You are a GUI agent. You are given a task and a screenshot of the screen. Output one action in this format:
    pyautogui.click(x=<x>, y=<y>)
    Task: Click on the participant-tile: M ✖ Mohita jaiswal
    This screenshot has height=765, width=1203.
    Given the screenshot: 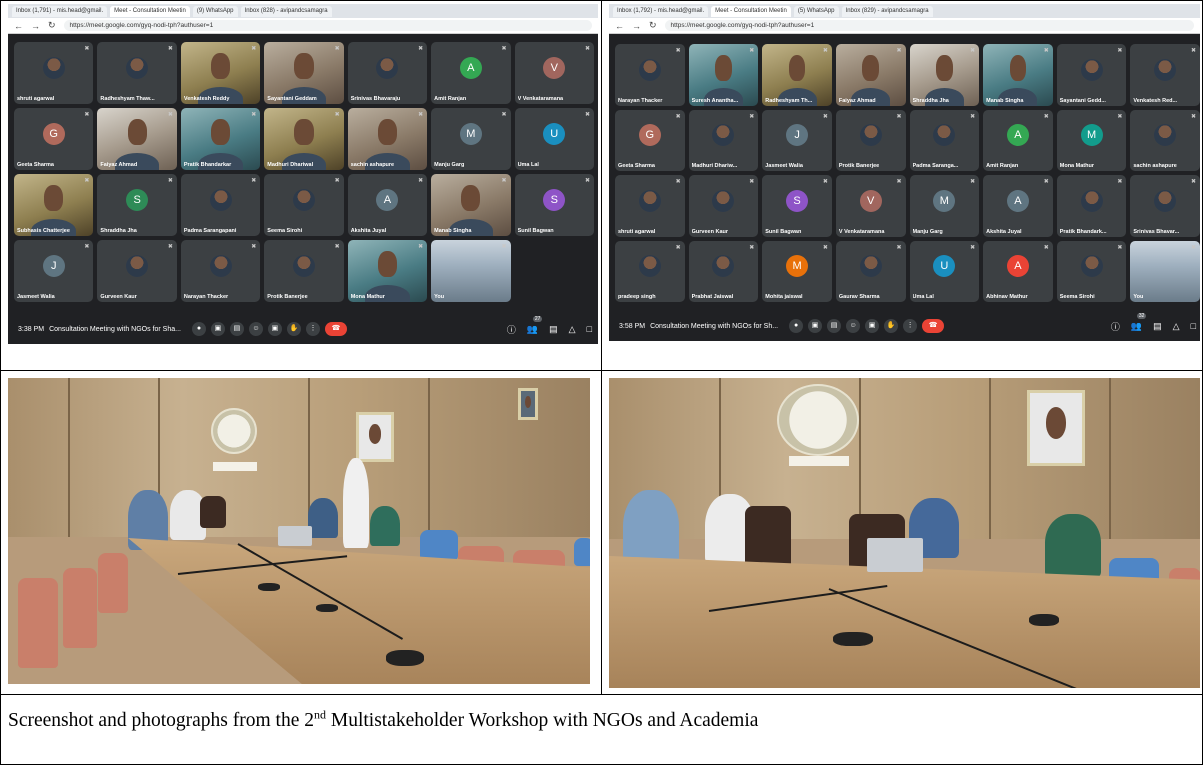 What is the action you would take?
    pyautogui.click(x=797, y=271)
    